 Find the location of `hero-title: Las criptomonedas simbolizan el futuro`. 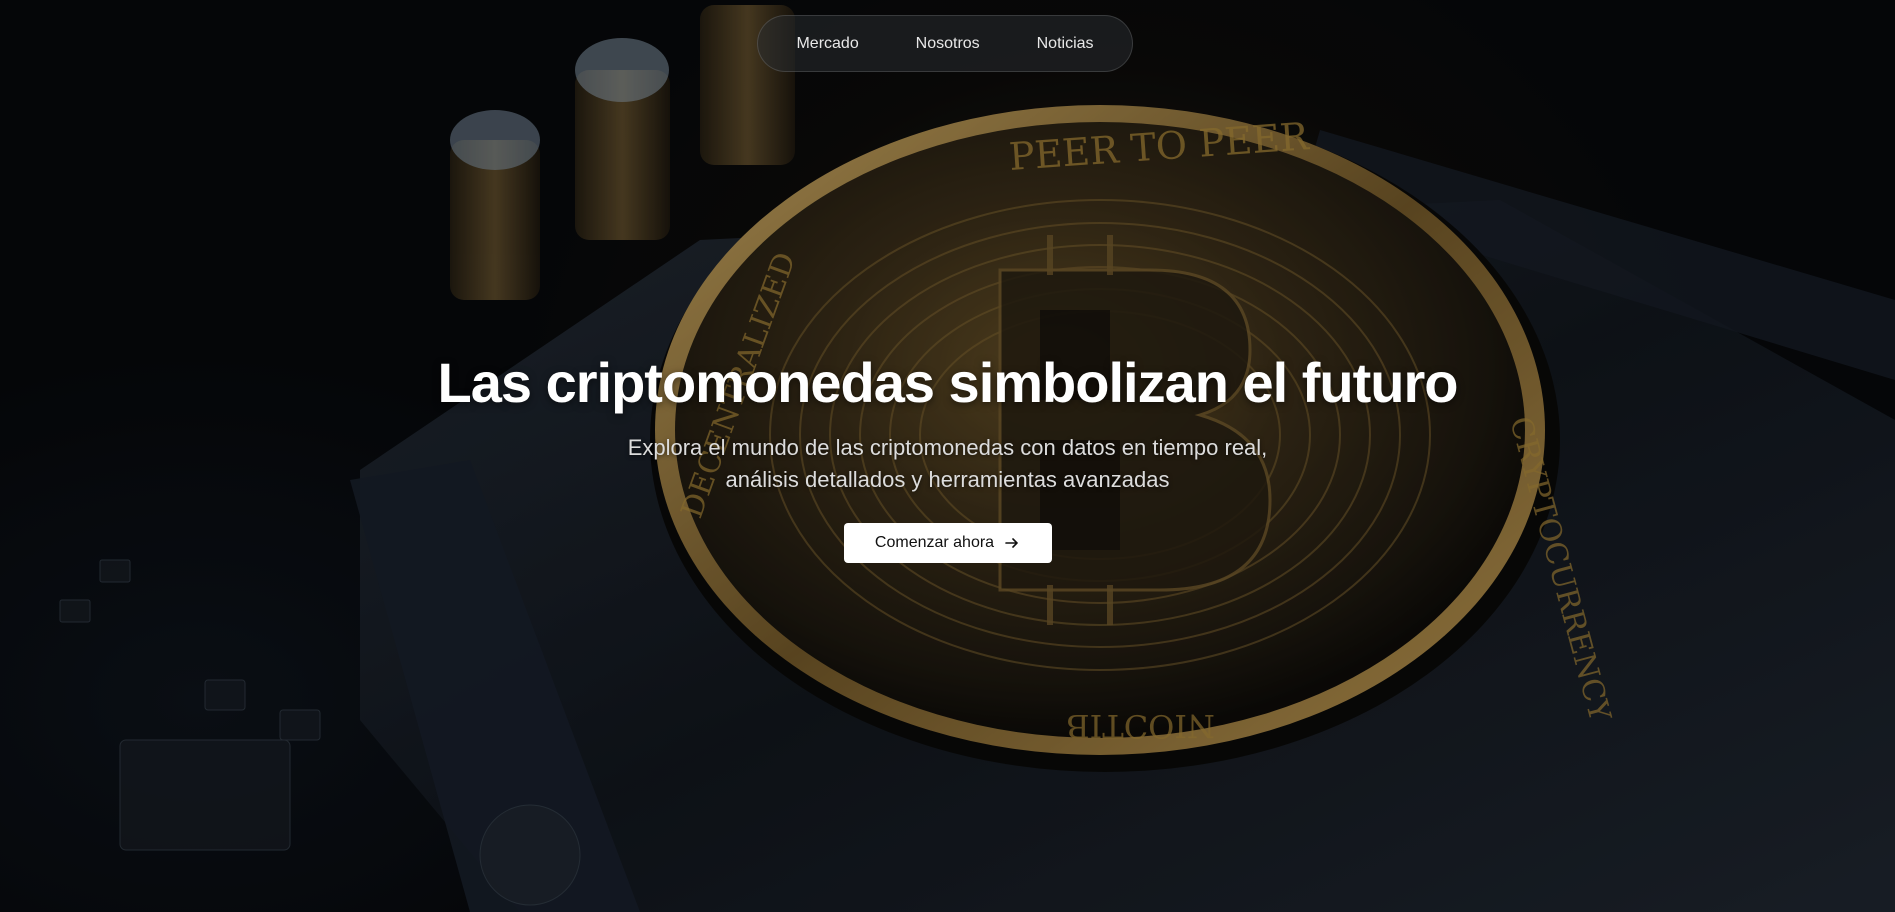

hero-title: Las criptomonedas simbolizan el futuro is located at coordinates (948, 382).